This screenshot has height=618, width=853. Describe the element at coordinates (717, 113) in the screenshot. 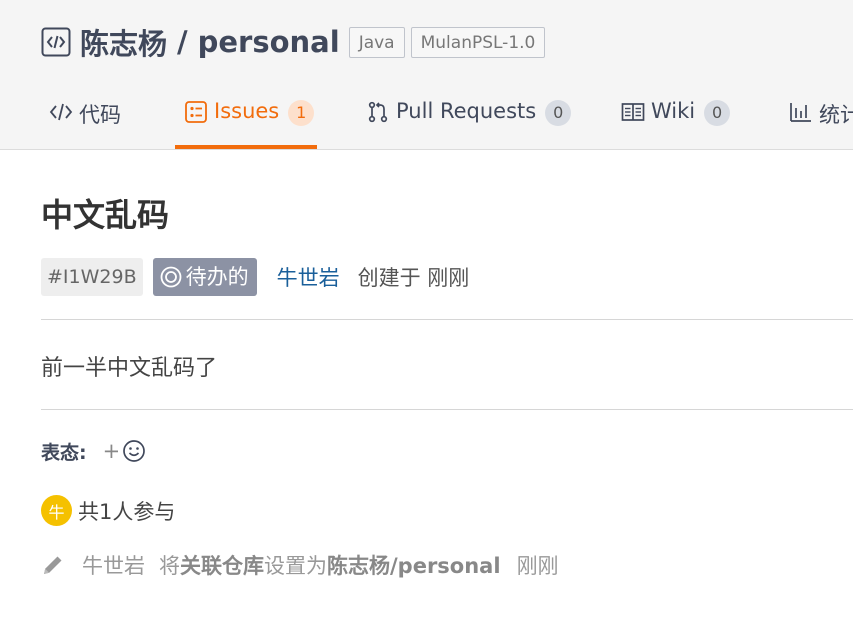

I see `wiki-count-badge: 0` at that location.